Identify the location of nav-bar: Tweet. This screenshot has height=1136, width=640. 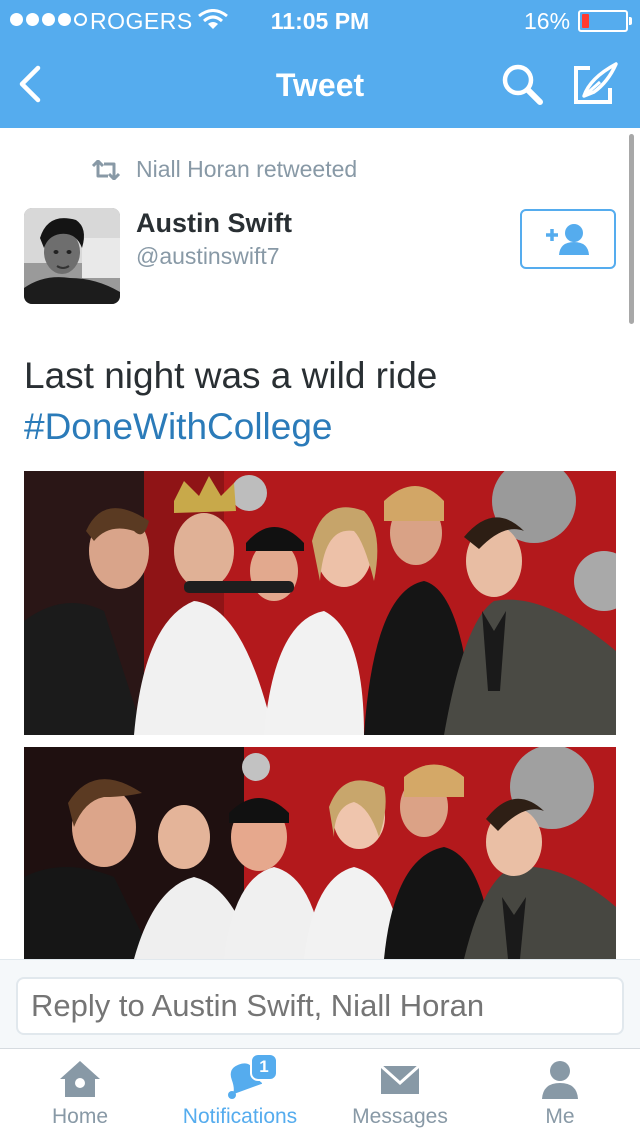
(320, 84).